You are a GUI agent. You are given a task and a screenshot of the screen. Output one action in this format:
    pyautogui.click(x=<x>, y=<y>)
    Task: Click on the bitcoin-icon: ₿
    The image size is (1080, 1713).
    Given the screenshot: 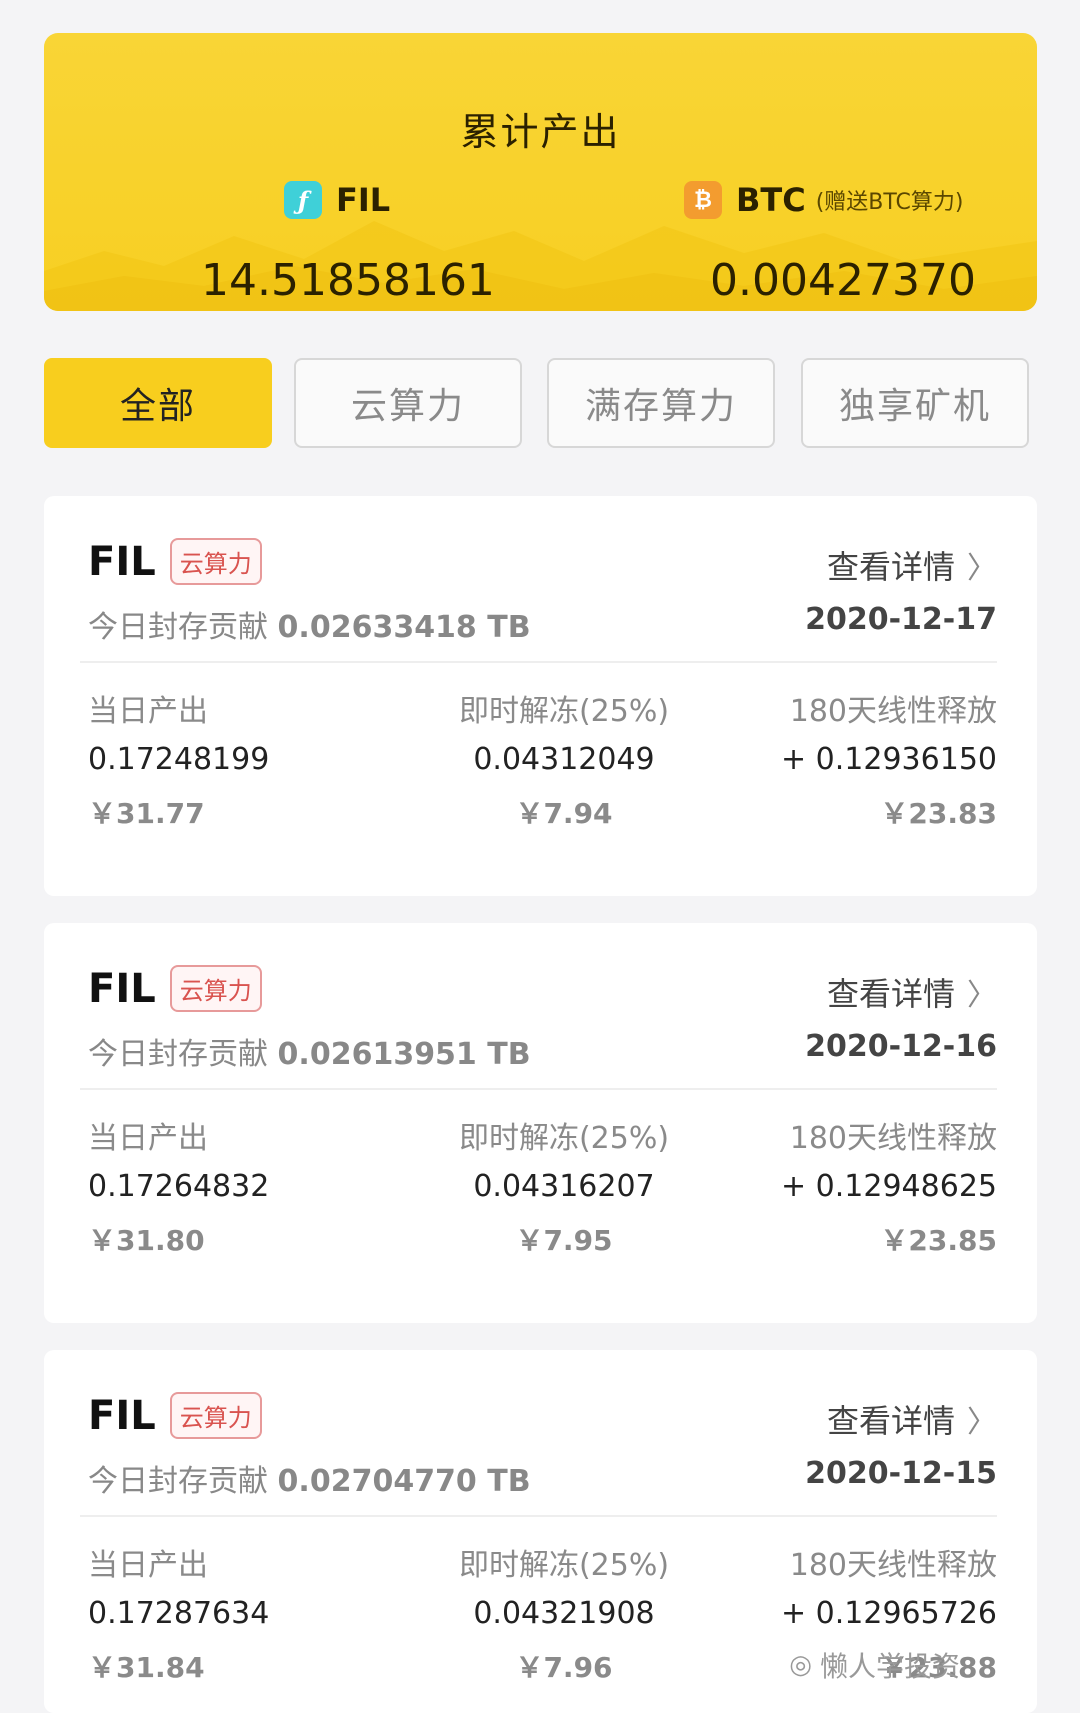 What is the action you would take?
    pyautogui.click(x=703, y=200)
    